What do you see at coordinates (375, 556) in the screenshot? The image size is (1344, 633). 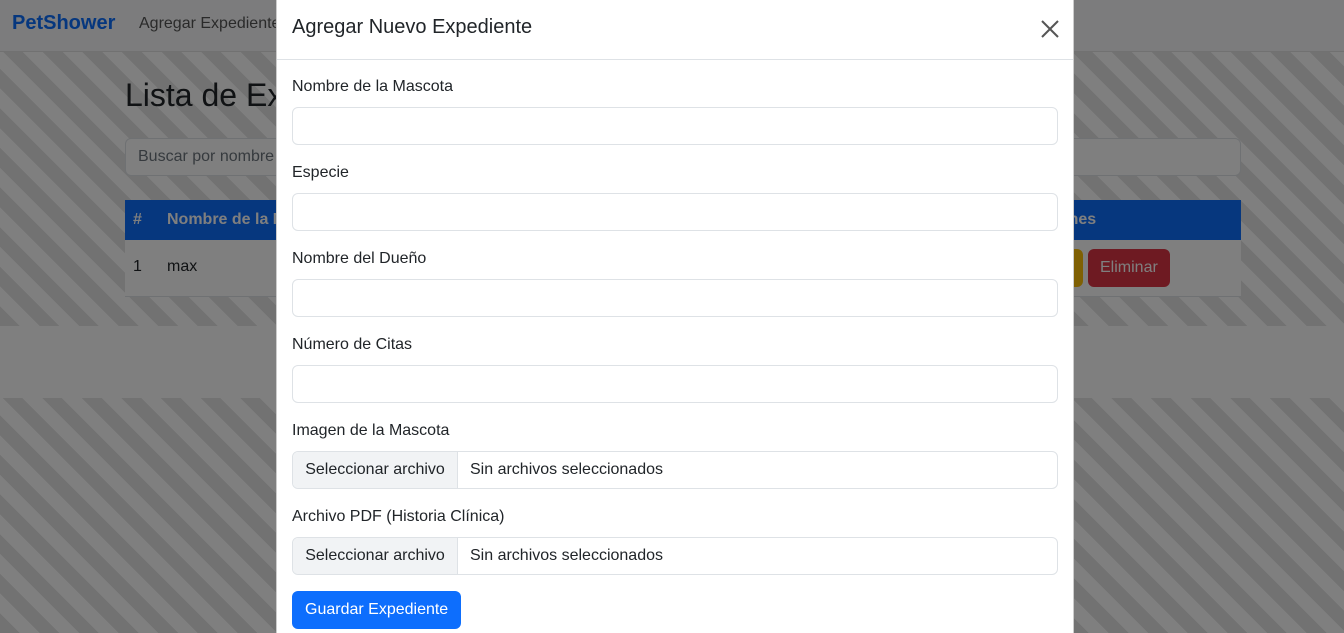 I see `choose-pdf-button: Seleccionar archivo` at bounding box center [375, 556].